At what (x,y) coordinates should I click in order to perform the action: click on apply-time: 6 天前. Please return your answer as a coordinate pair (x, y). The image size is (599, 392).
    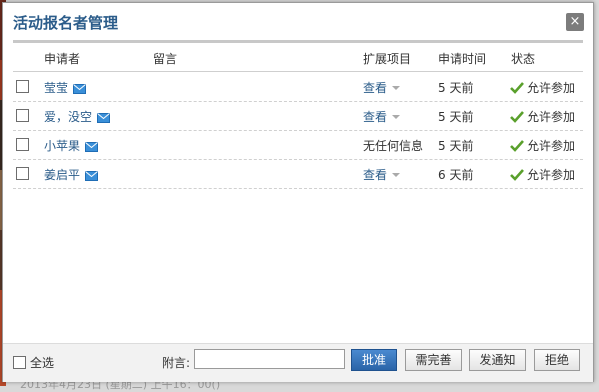
    Looking at the image, I should click on (456, 175).